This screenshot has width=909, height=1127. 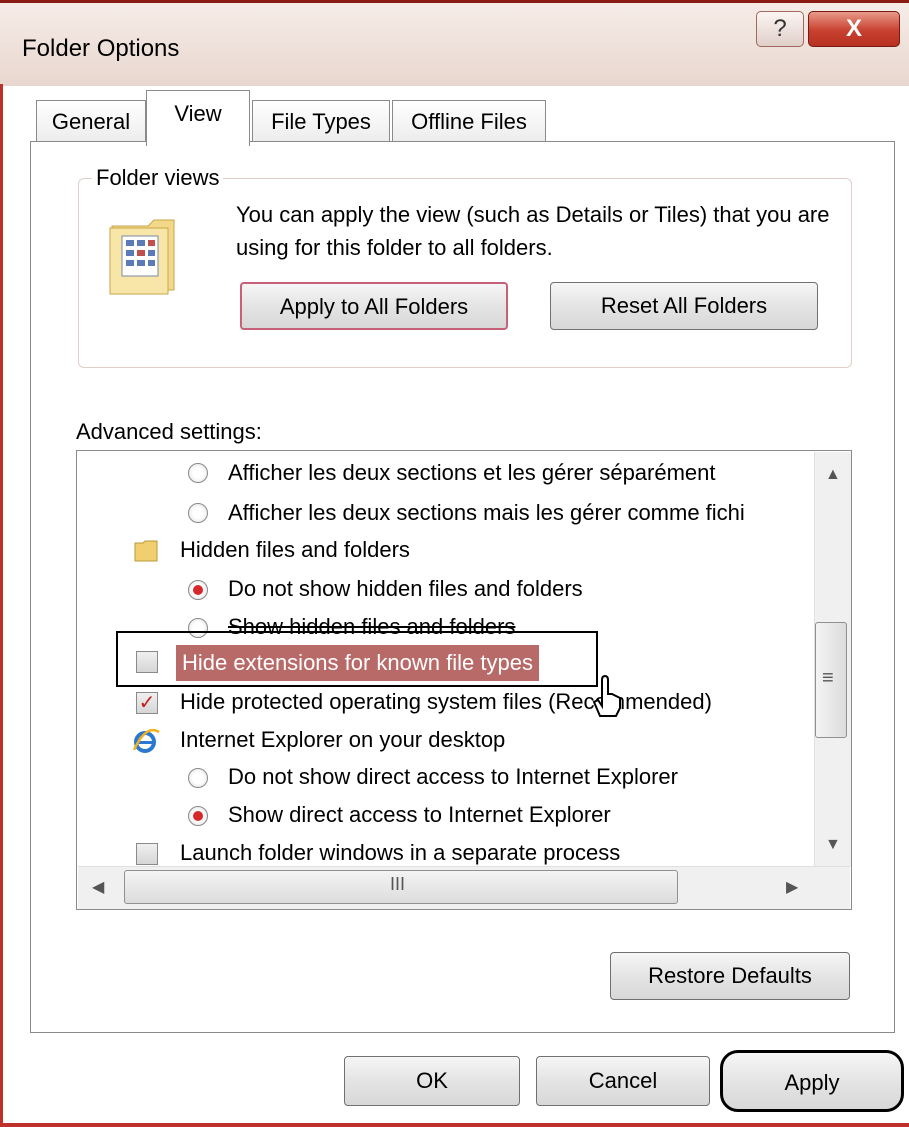 What do you see at coordinates (142, 257) in the screenshot?
I see `folder-view-icon` at bounding box center [142, 257].